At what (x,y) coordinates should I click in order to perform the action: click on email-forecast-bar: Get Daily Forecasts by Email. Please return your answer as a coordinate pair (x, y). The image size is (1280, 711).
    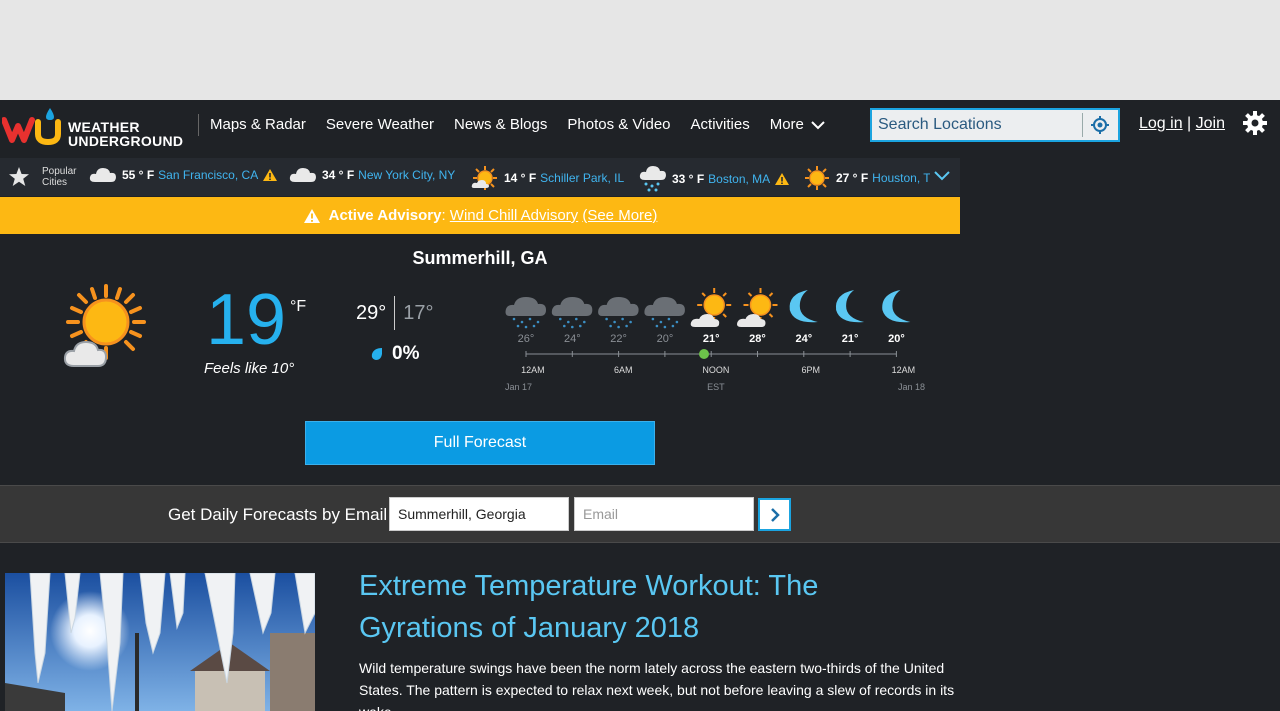
    Looking at the image, I should click on (640, 514).